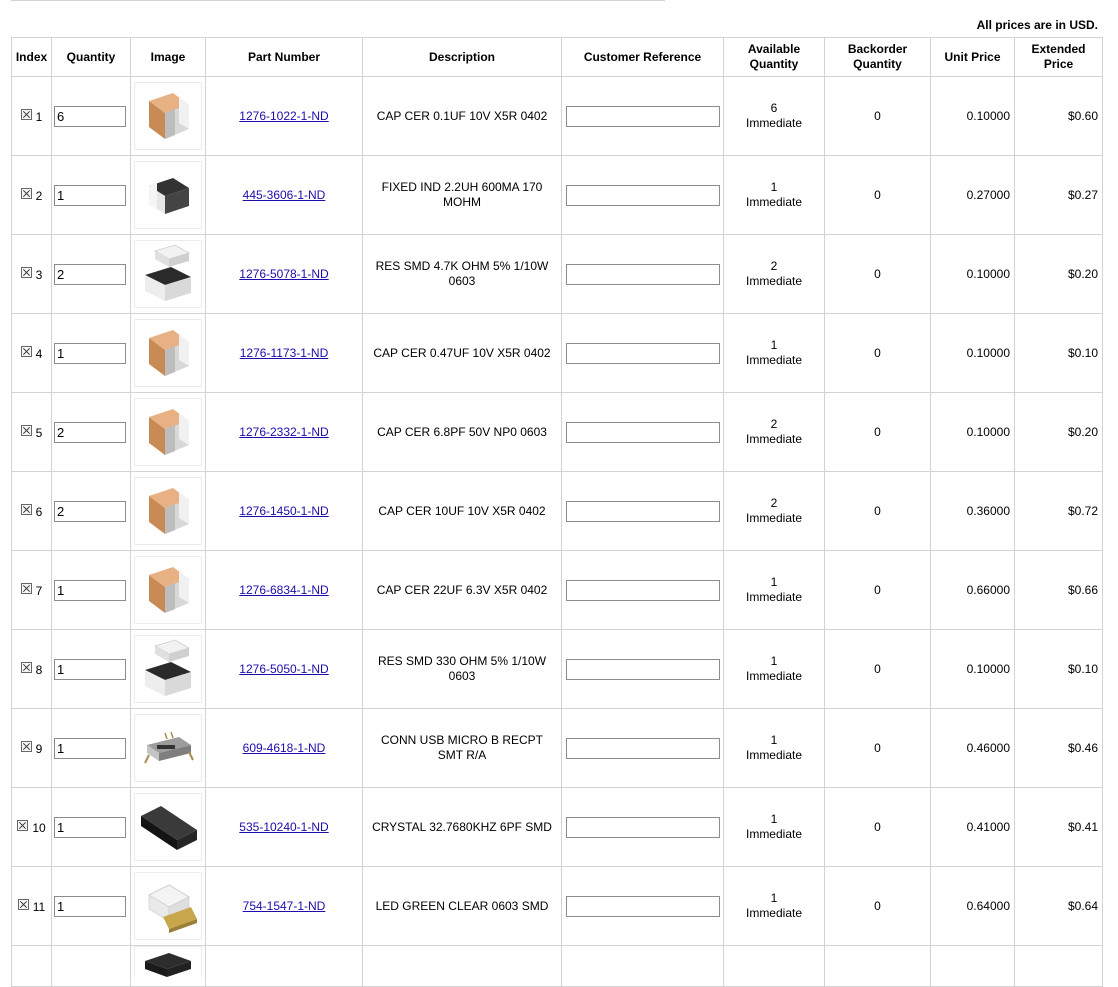 The width and height of the screenshot is (1118, 987). What do you see at coordinates (972, 57) in the screenshot?
I see `header-unit-price: Unit Price` at bounding box center [972, 57].